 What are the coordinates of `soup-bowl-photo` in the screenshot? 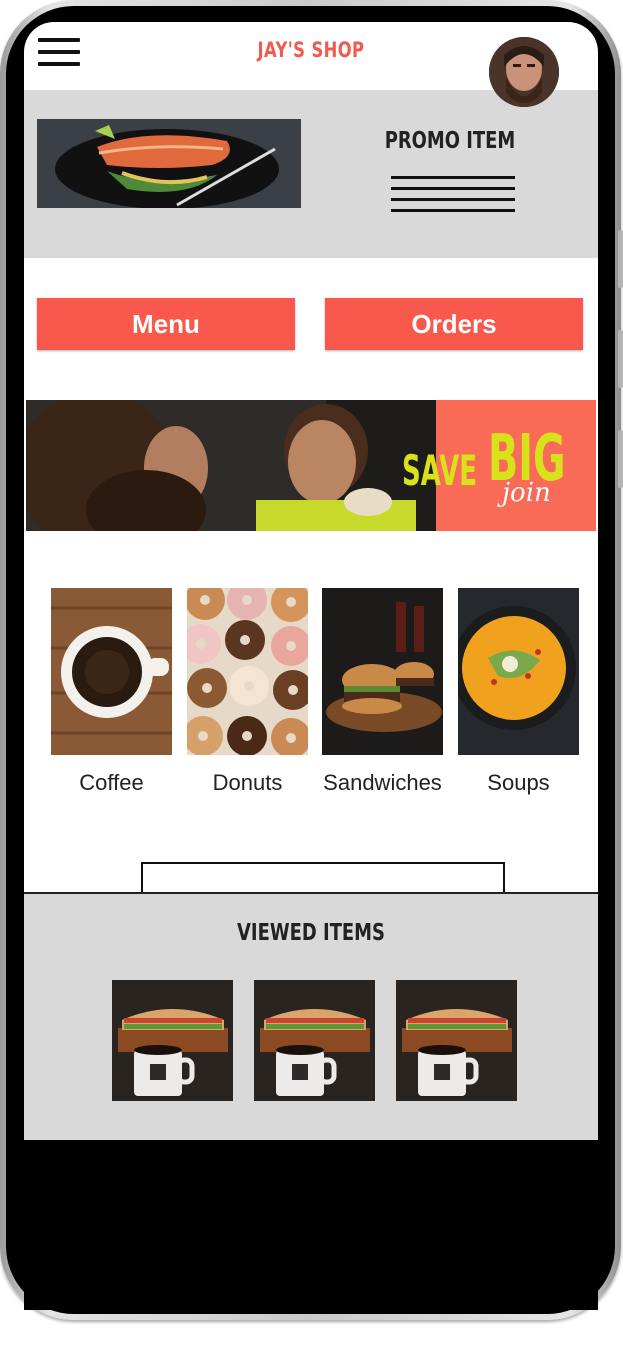 It's located at (518, 671).